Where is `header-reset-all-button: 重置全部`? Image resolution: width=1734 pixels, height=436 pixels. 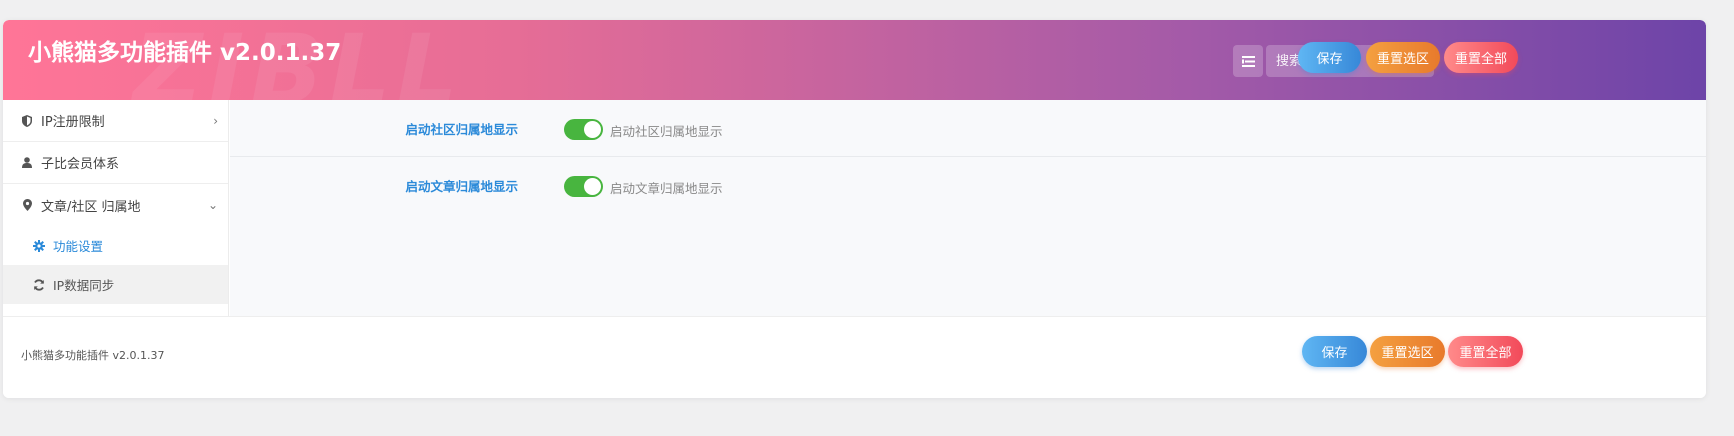
header-reset-all-button: 重置全部 is located at coordinates (1481, 57).